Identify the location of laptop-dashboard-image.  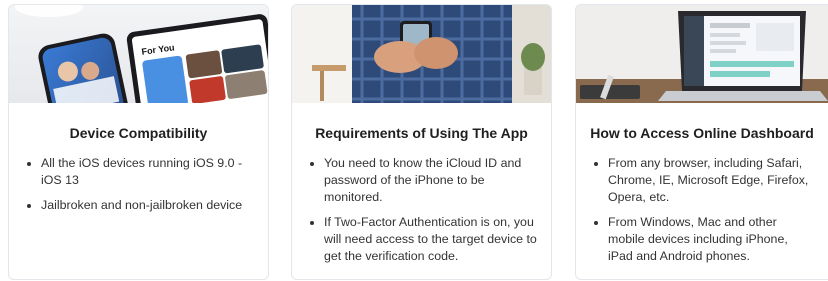
(702, 54).